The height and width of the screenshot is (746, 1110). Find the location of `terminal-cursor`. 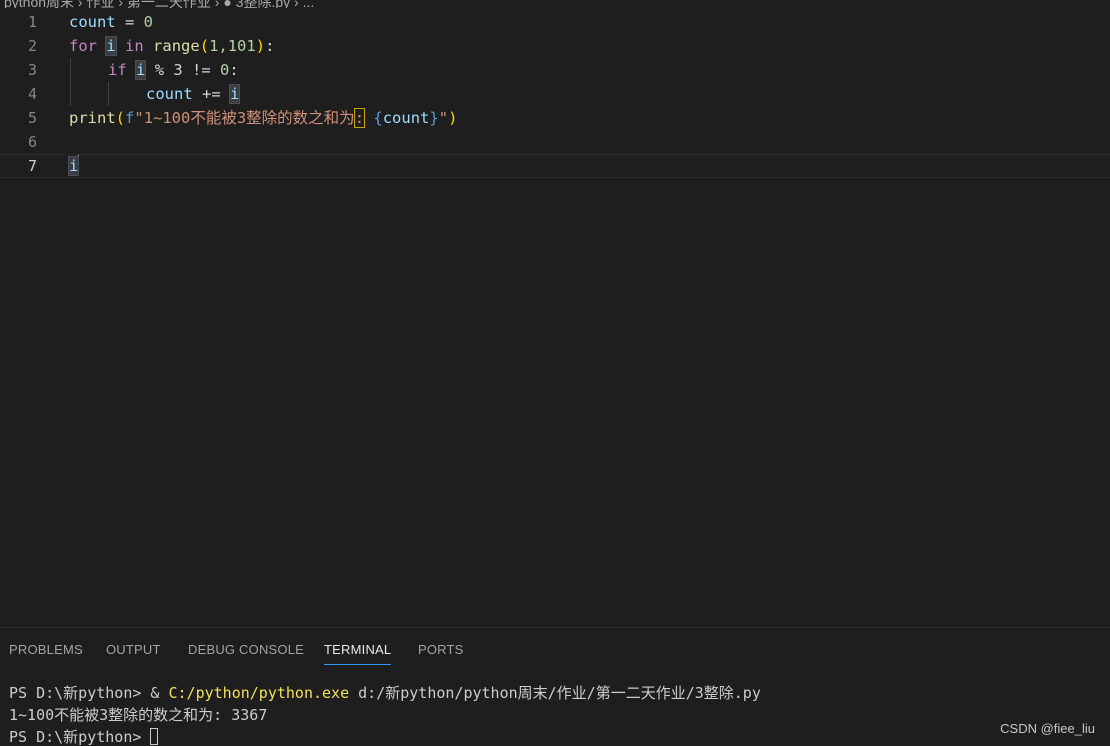

terminal-cursor is located at coordinates (154, 736).